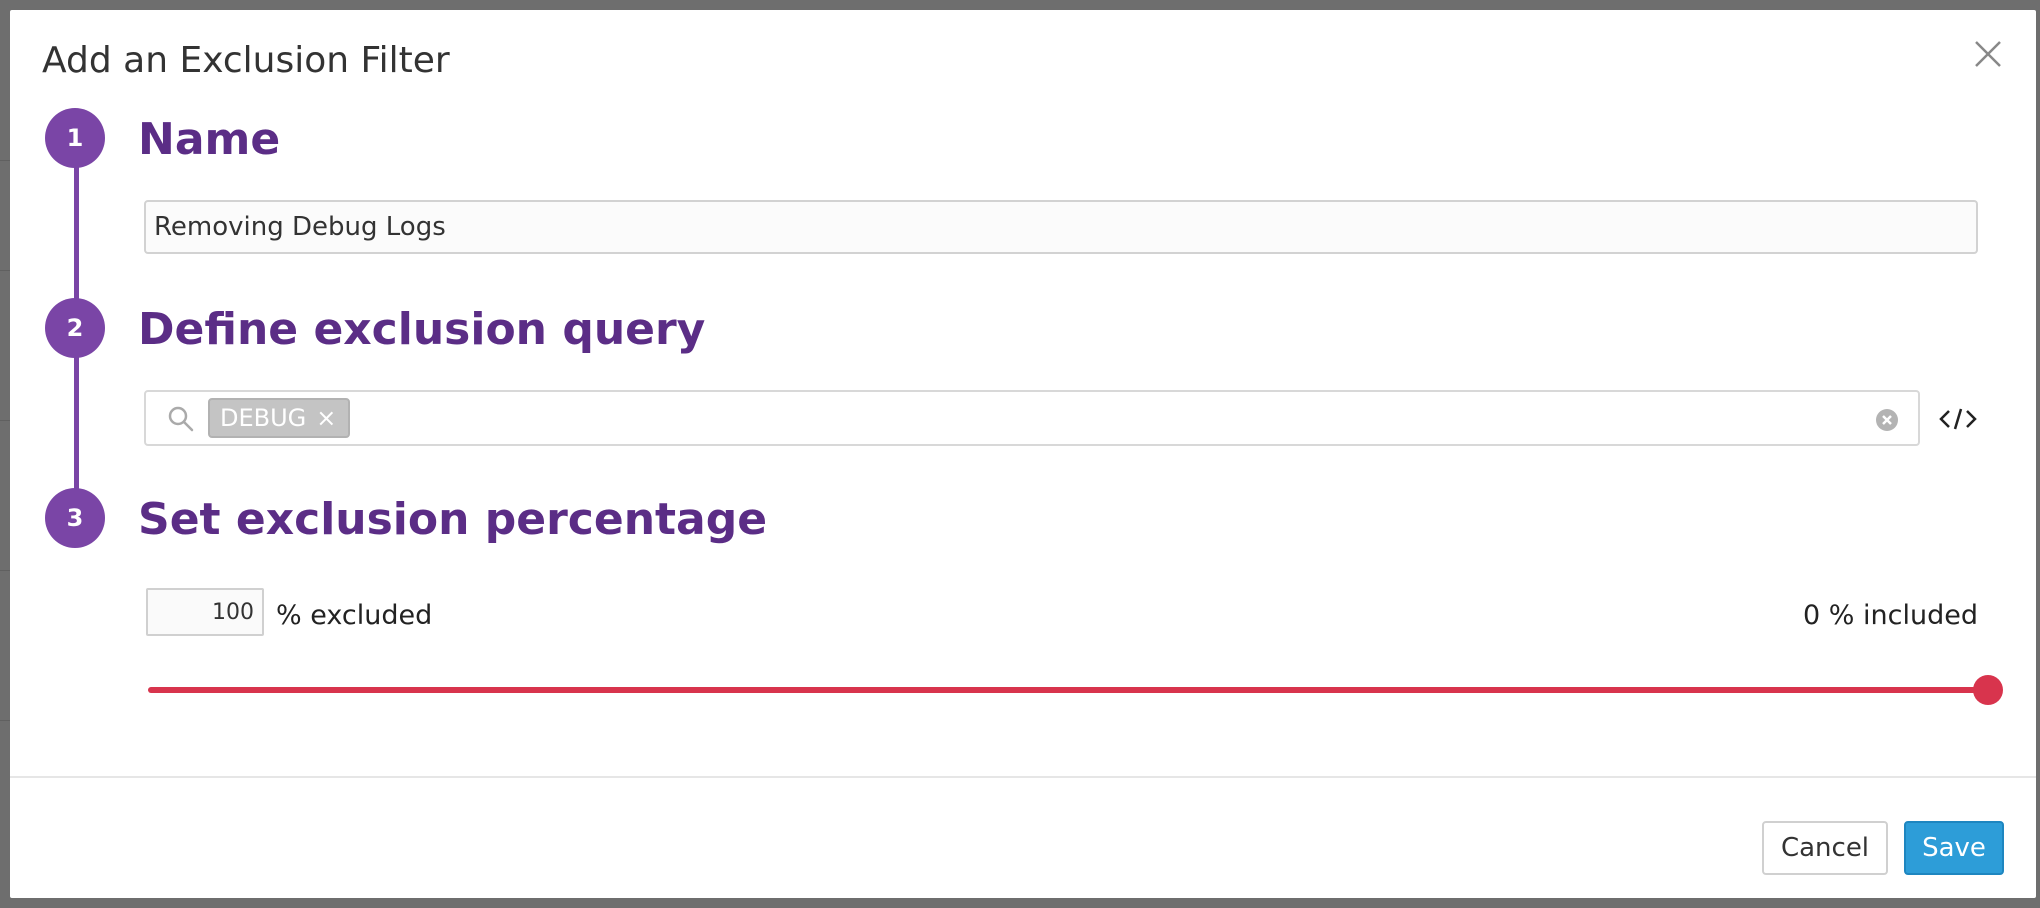 The width and height of the screenshot is (2040, 908). Describe the element at coordinates (453, 519) in the screenshot. I see `step-3-title: Set exclusion percentage` at that location.